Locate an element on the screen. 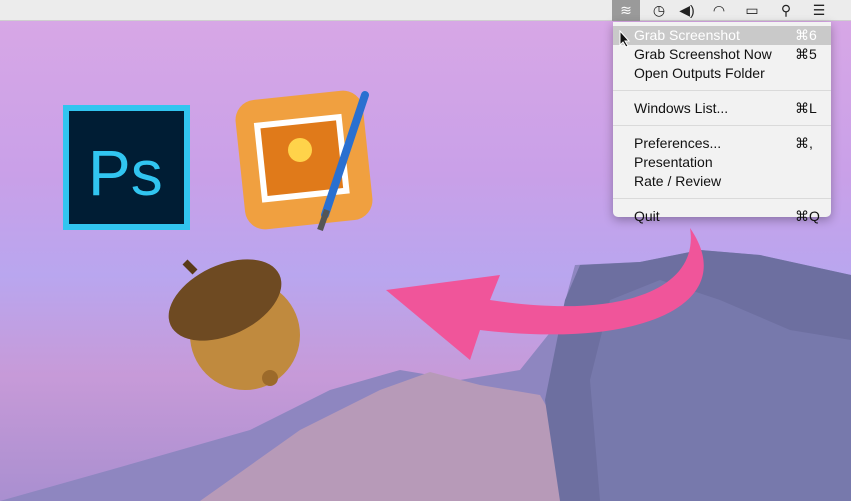 This screenshot has height=501, width=851. menu-item-label: Open Outputs Folder is located at coordinates (699, 73).